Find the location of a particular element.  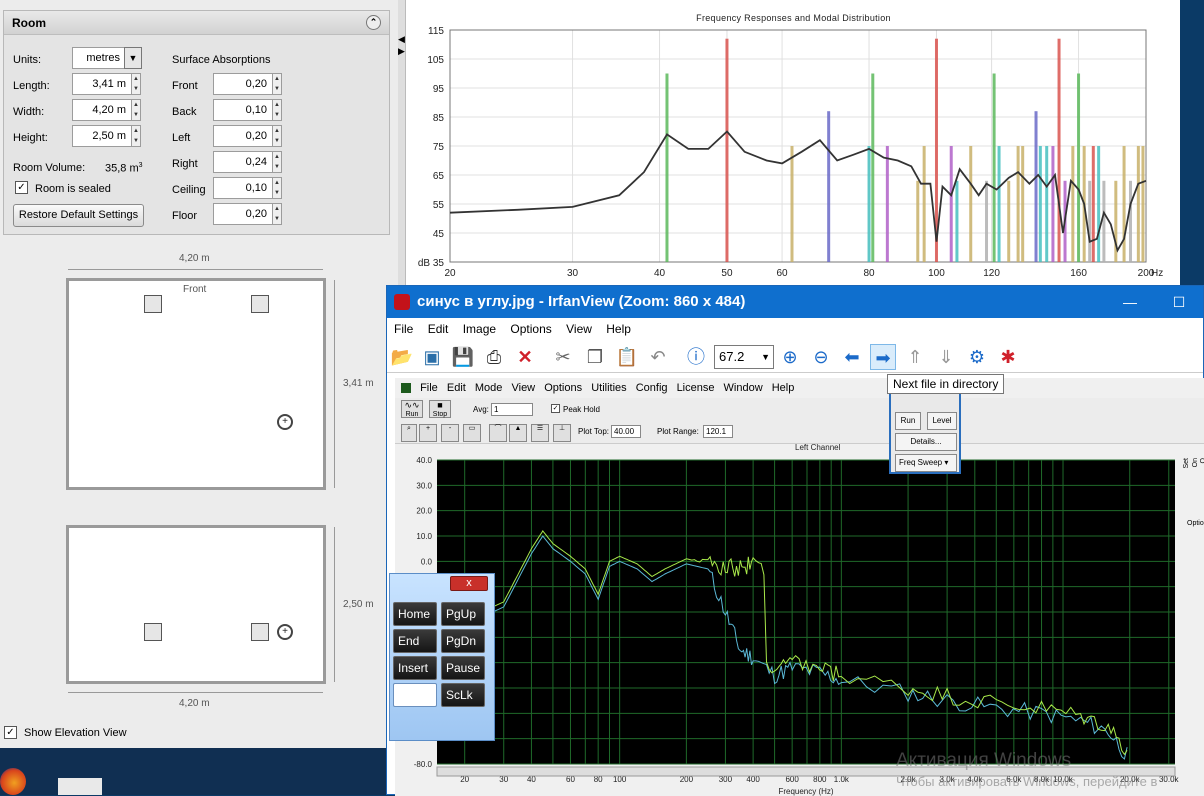

rta-y-tick-label: 30.0 is located at coordinates (424, 485).